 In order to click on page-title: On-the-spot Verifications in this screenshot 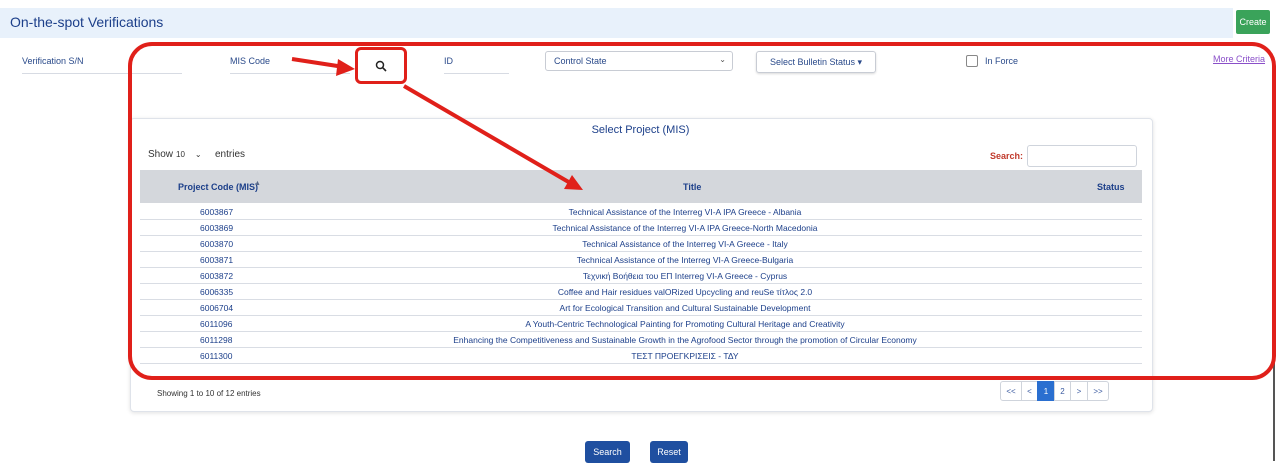, I will do `click(87, 22)`.